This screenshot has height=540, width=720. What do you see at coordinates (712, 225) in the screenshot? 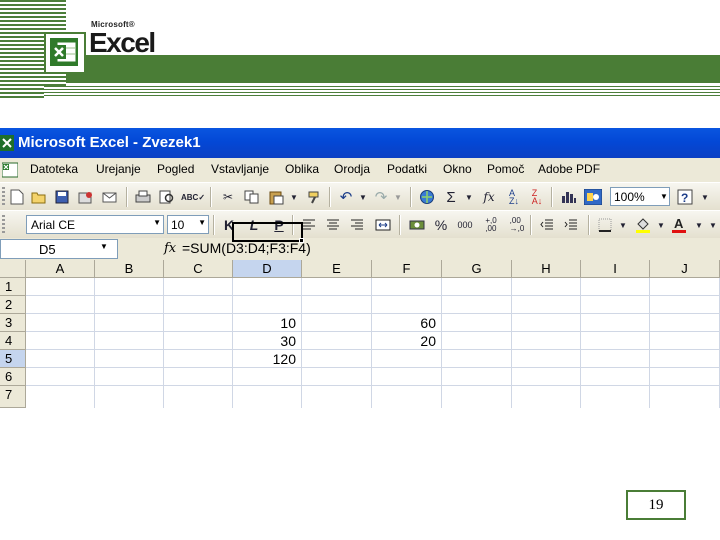
I see `toolbar-options-icon: ▼` at bounding box center [712, 225].